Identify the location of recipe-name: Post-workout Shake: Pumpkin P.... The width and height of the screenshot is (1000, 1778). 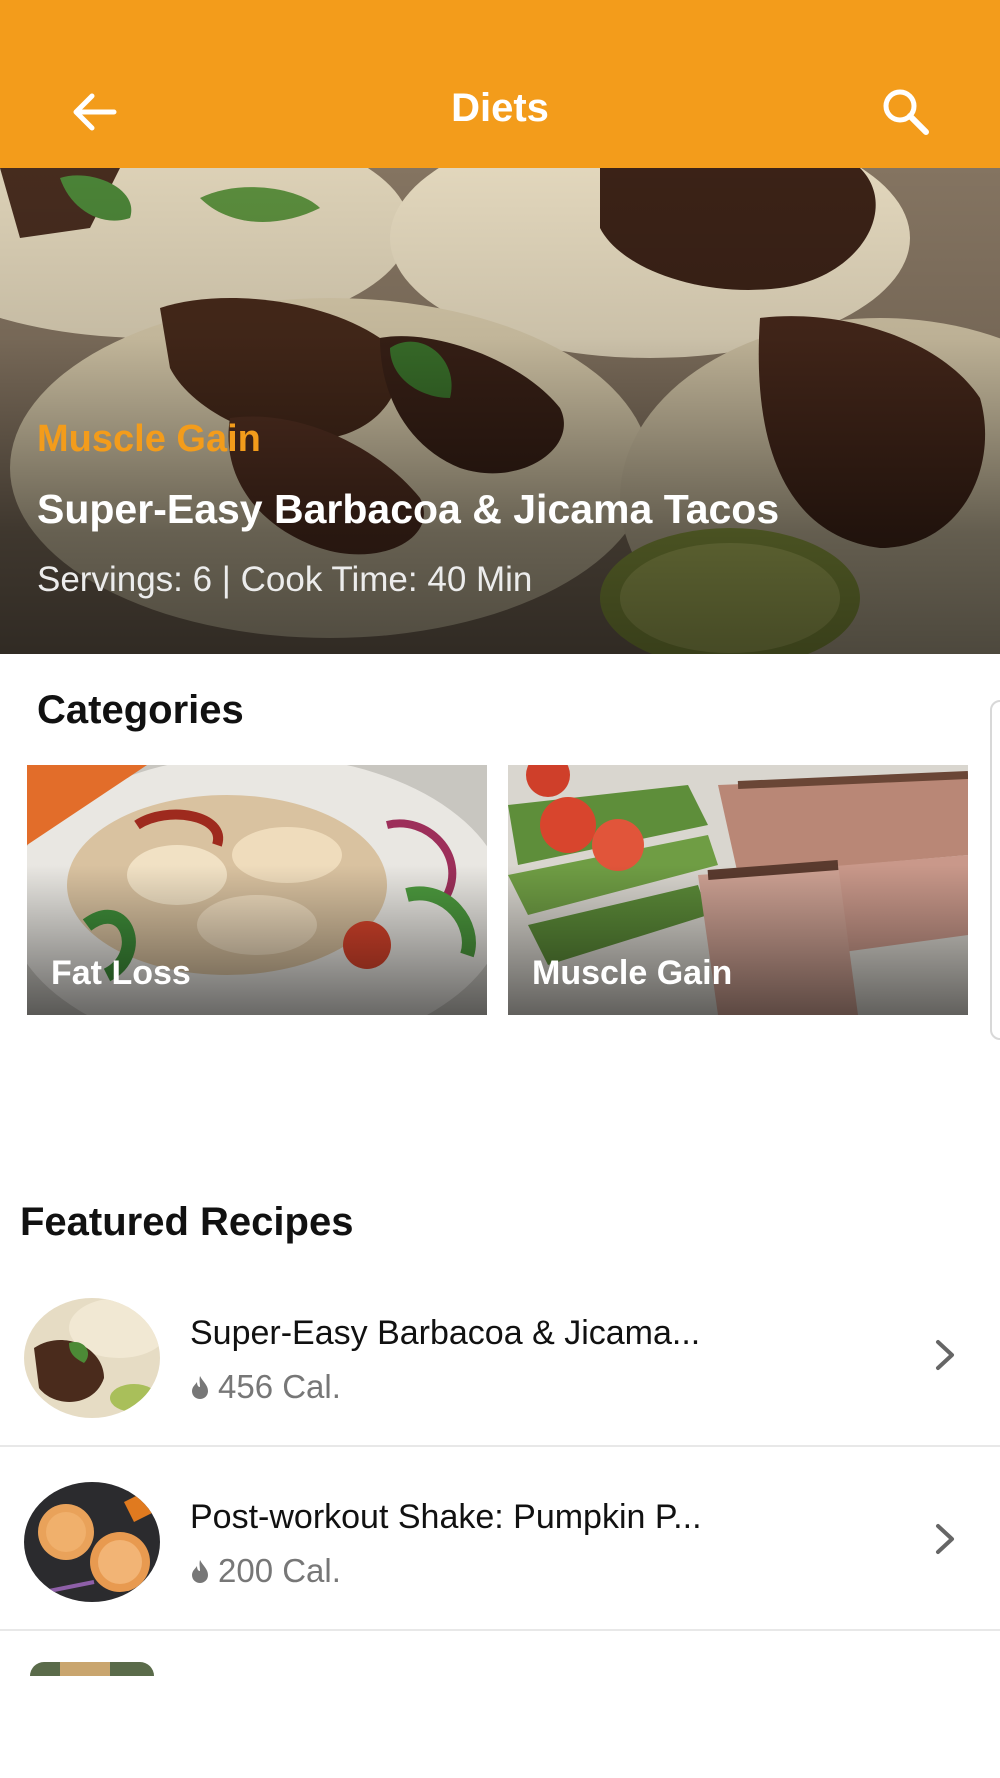
(446, 1517).